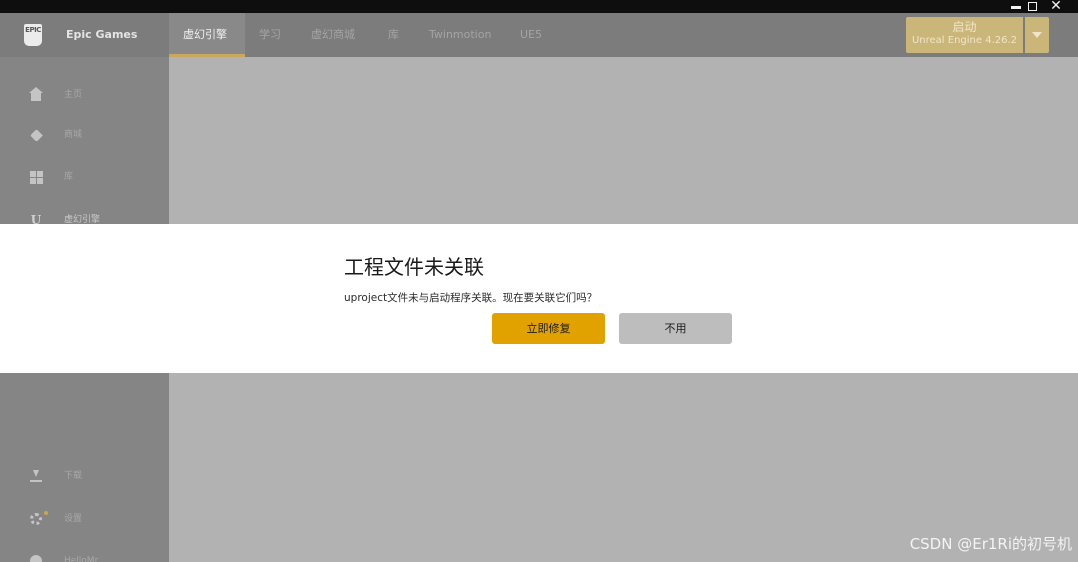  Describe the element at coordinates (471, 298) in the screenshot. I see `dialog-message: uproject文件未与启动程序关联。现在要关联它们吗？` at that location.